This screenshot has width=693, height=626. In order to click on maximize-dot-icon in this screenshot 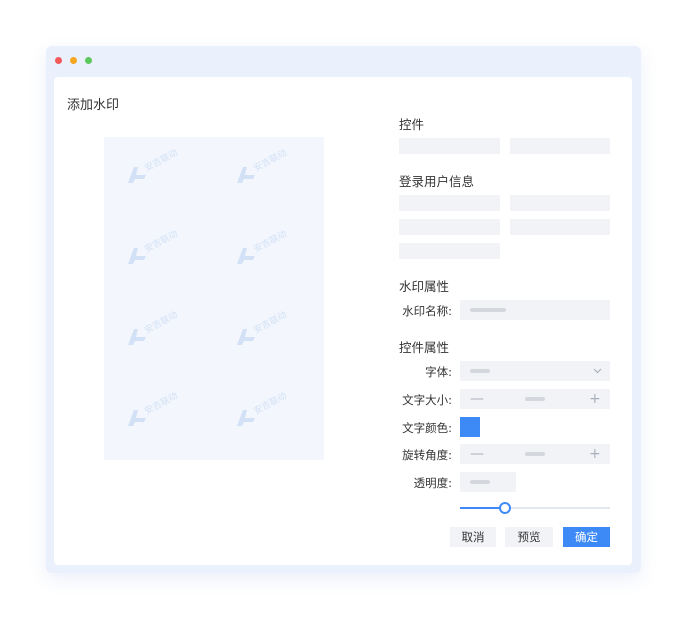, I will do `click(88, 60)`.